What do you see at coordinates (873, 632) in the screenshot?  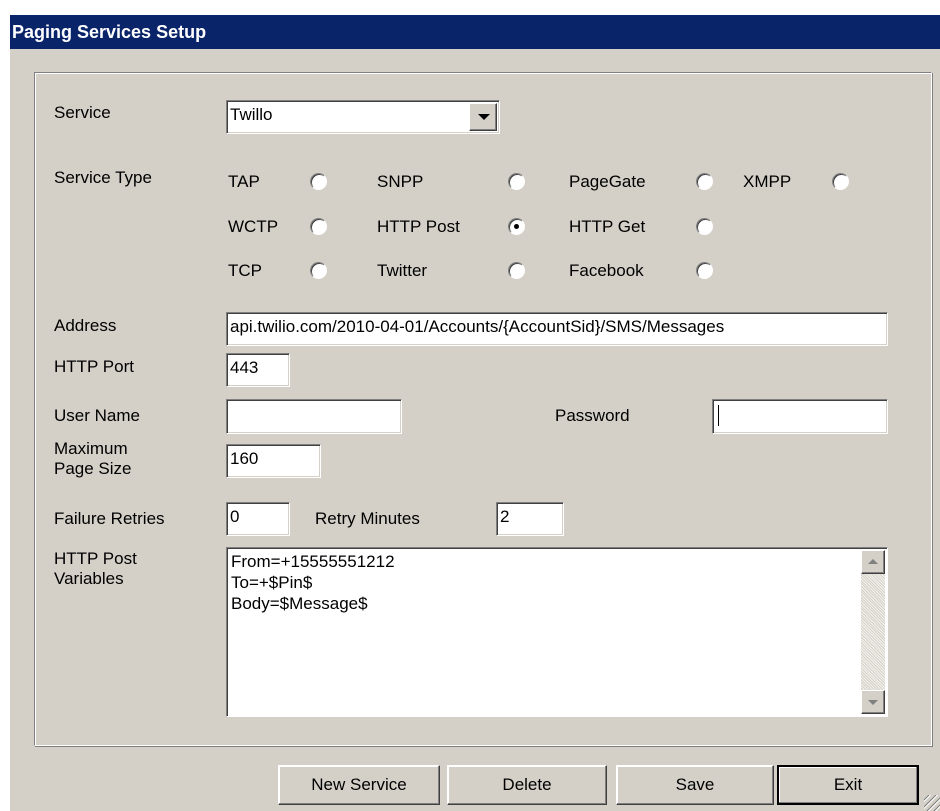 I see `textarea-scrollbar` at bounding box center [873, 632].